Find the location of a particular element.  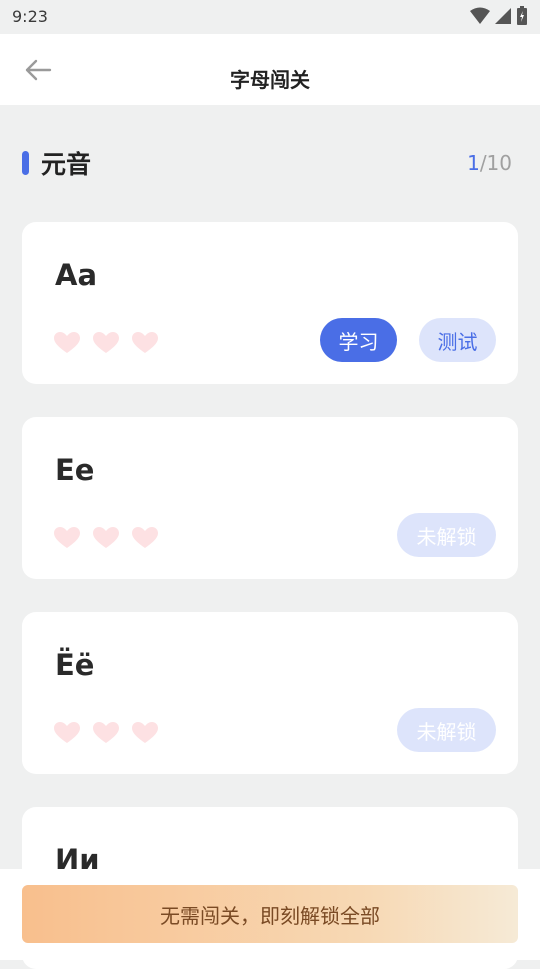

wifi-icon is located at coordinates (480, 15).